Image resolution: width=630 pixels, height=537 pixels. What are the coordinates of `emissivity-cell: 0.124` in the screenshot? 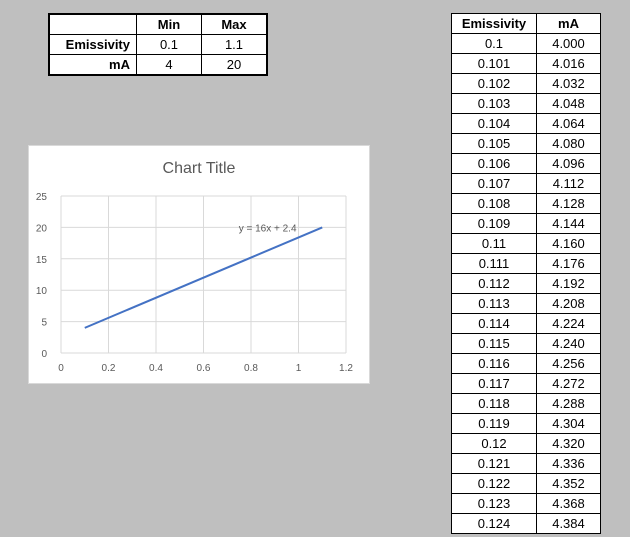 It's located at (494, 523).